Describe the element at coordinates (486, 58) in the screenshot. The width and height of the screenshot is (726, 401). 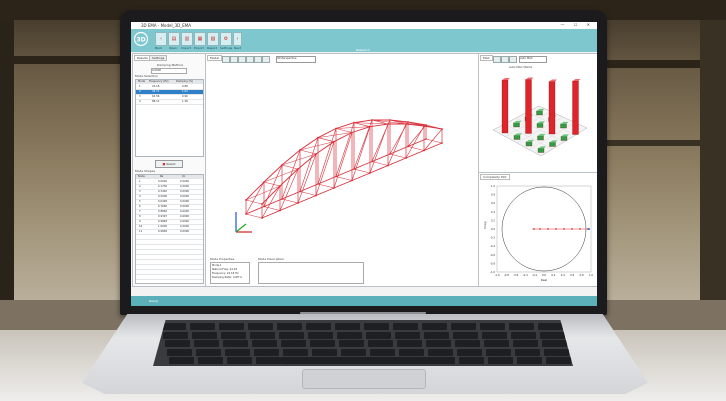
I see `tab-mac: MAC` at that location.